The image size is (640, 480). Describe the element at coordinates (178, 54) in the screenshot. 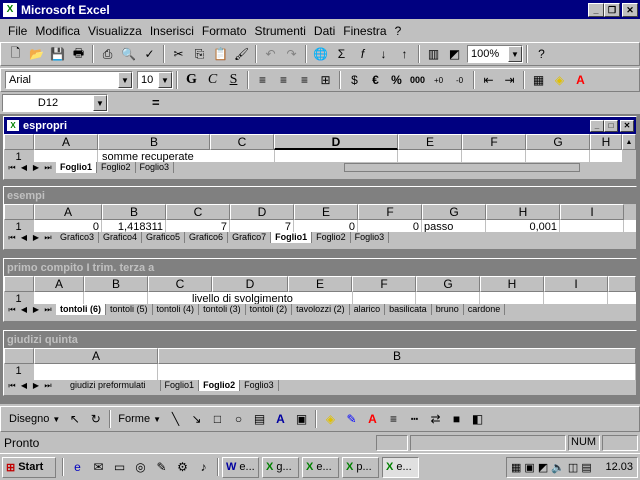

I see `cut-icon: ✂` at that location.